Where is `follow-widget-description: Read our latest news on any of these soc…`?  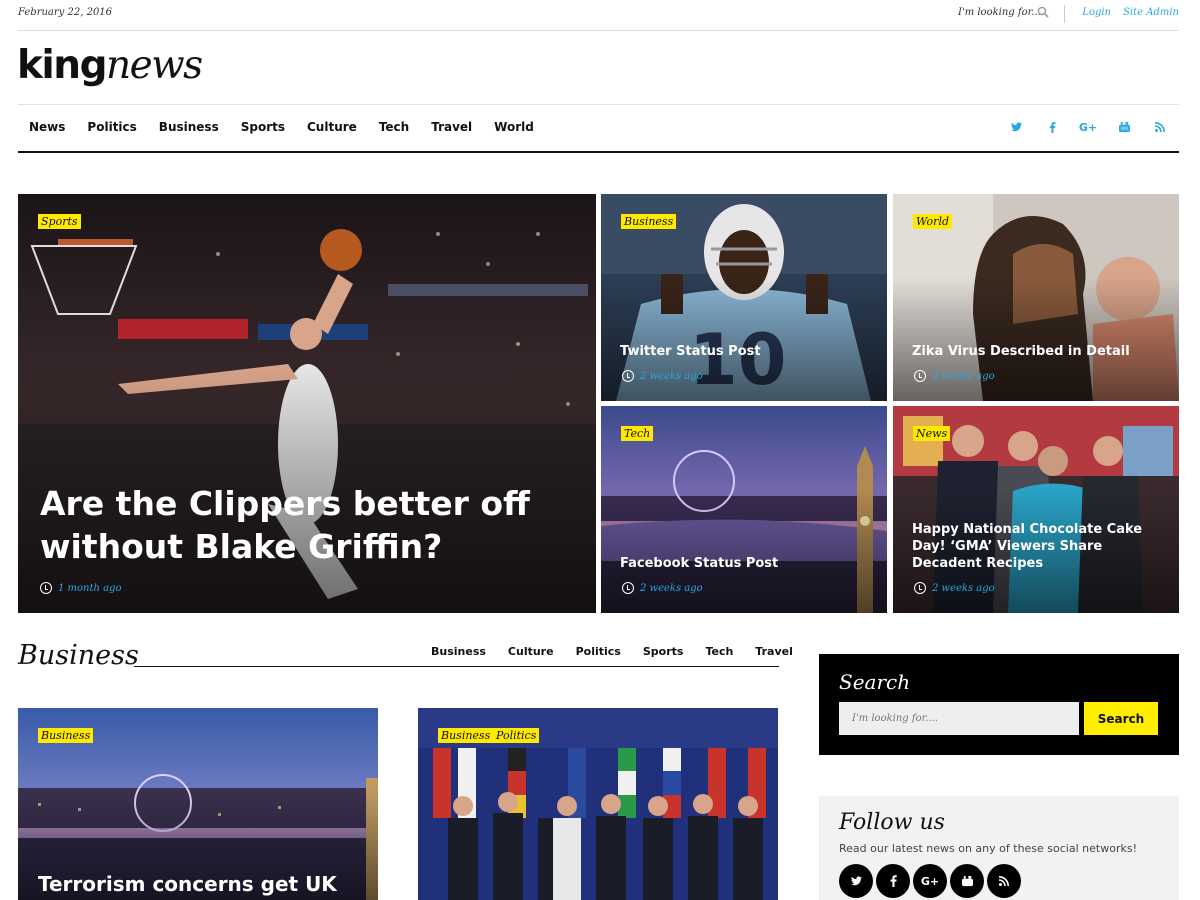
follow-widget-description: Read our latest news on any of these soc… is located at coordinates (988, 848).